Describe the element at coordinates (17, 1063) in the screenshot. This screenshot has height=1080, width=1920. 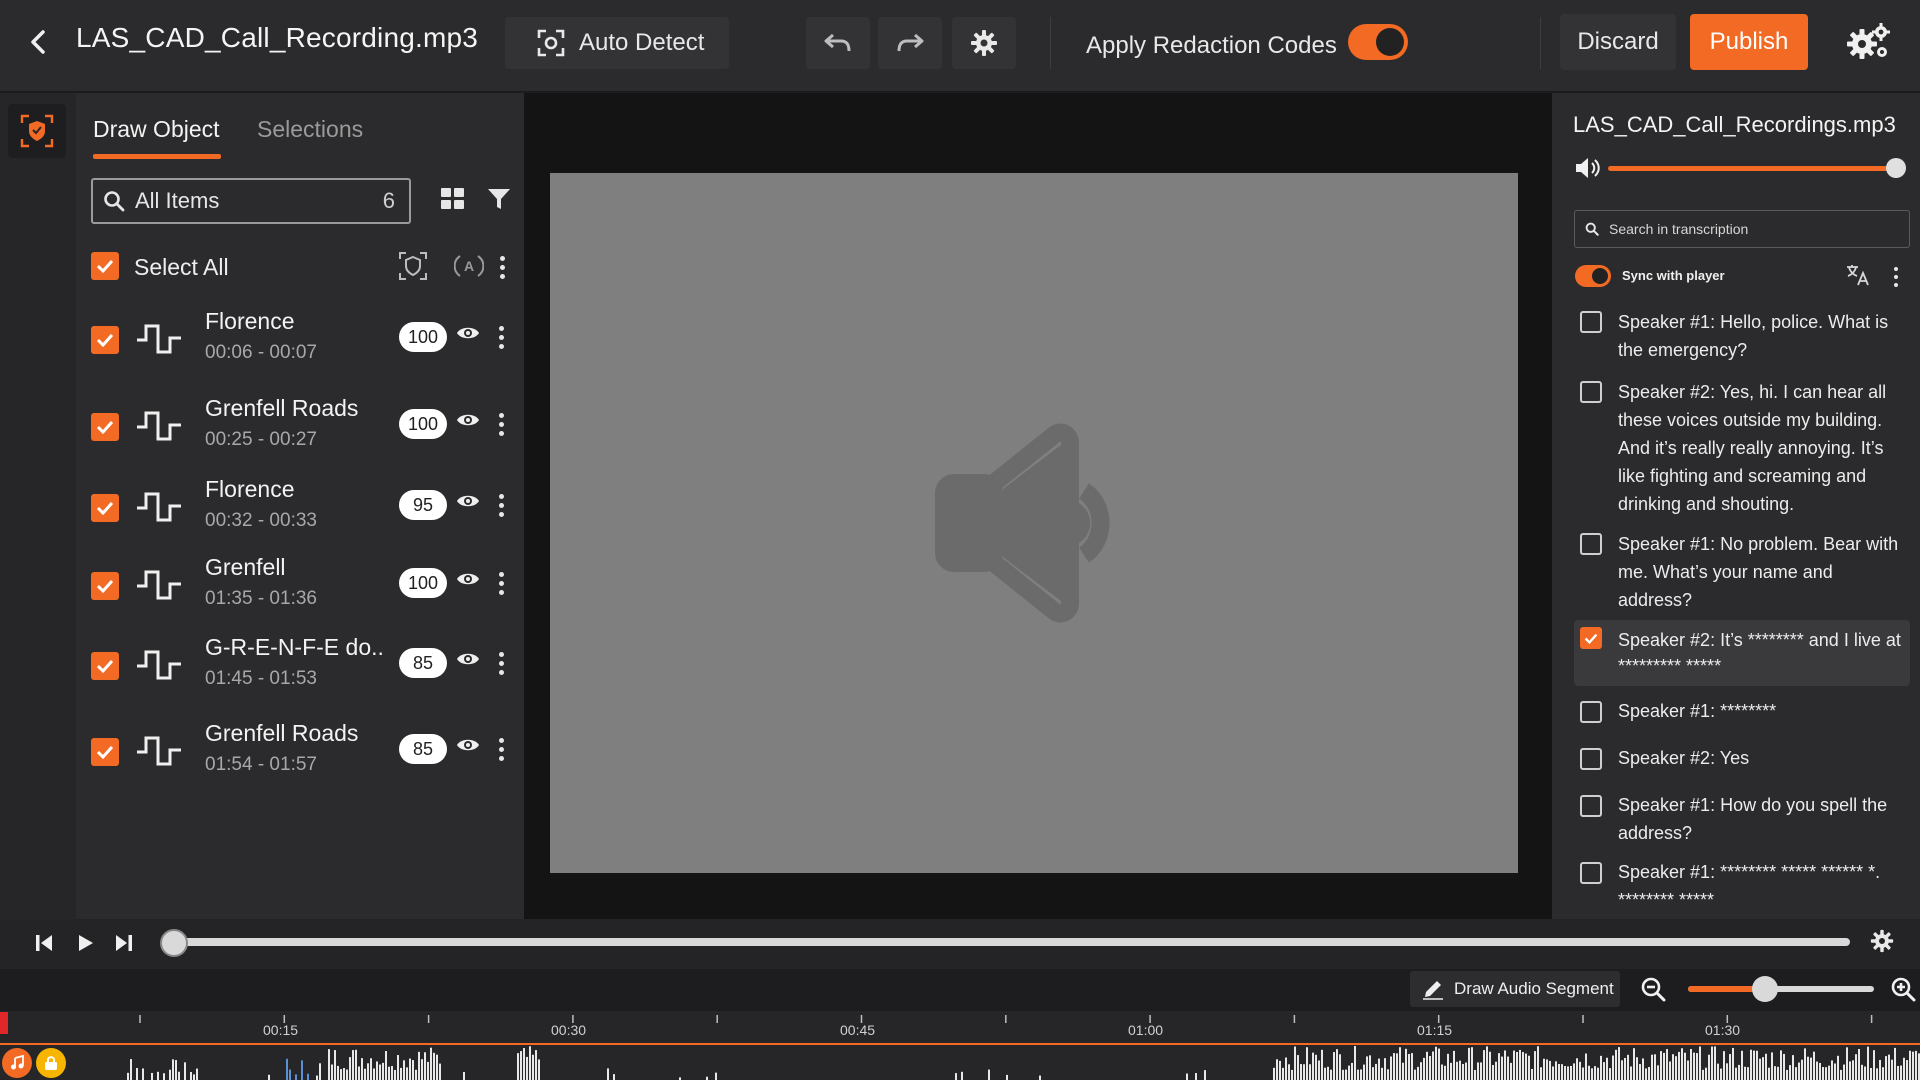
I see `audio-track-button` at that location.